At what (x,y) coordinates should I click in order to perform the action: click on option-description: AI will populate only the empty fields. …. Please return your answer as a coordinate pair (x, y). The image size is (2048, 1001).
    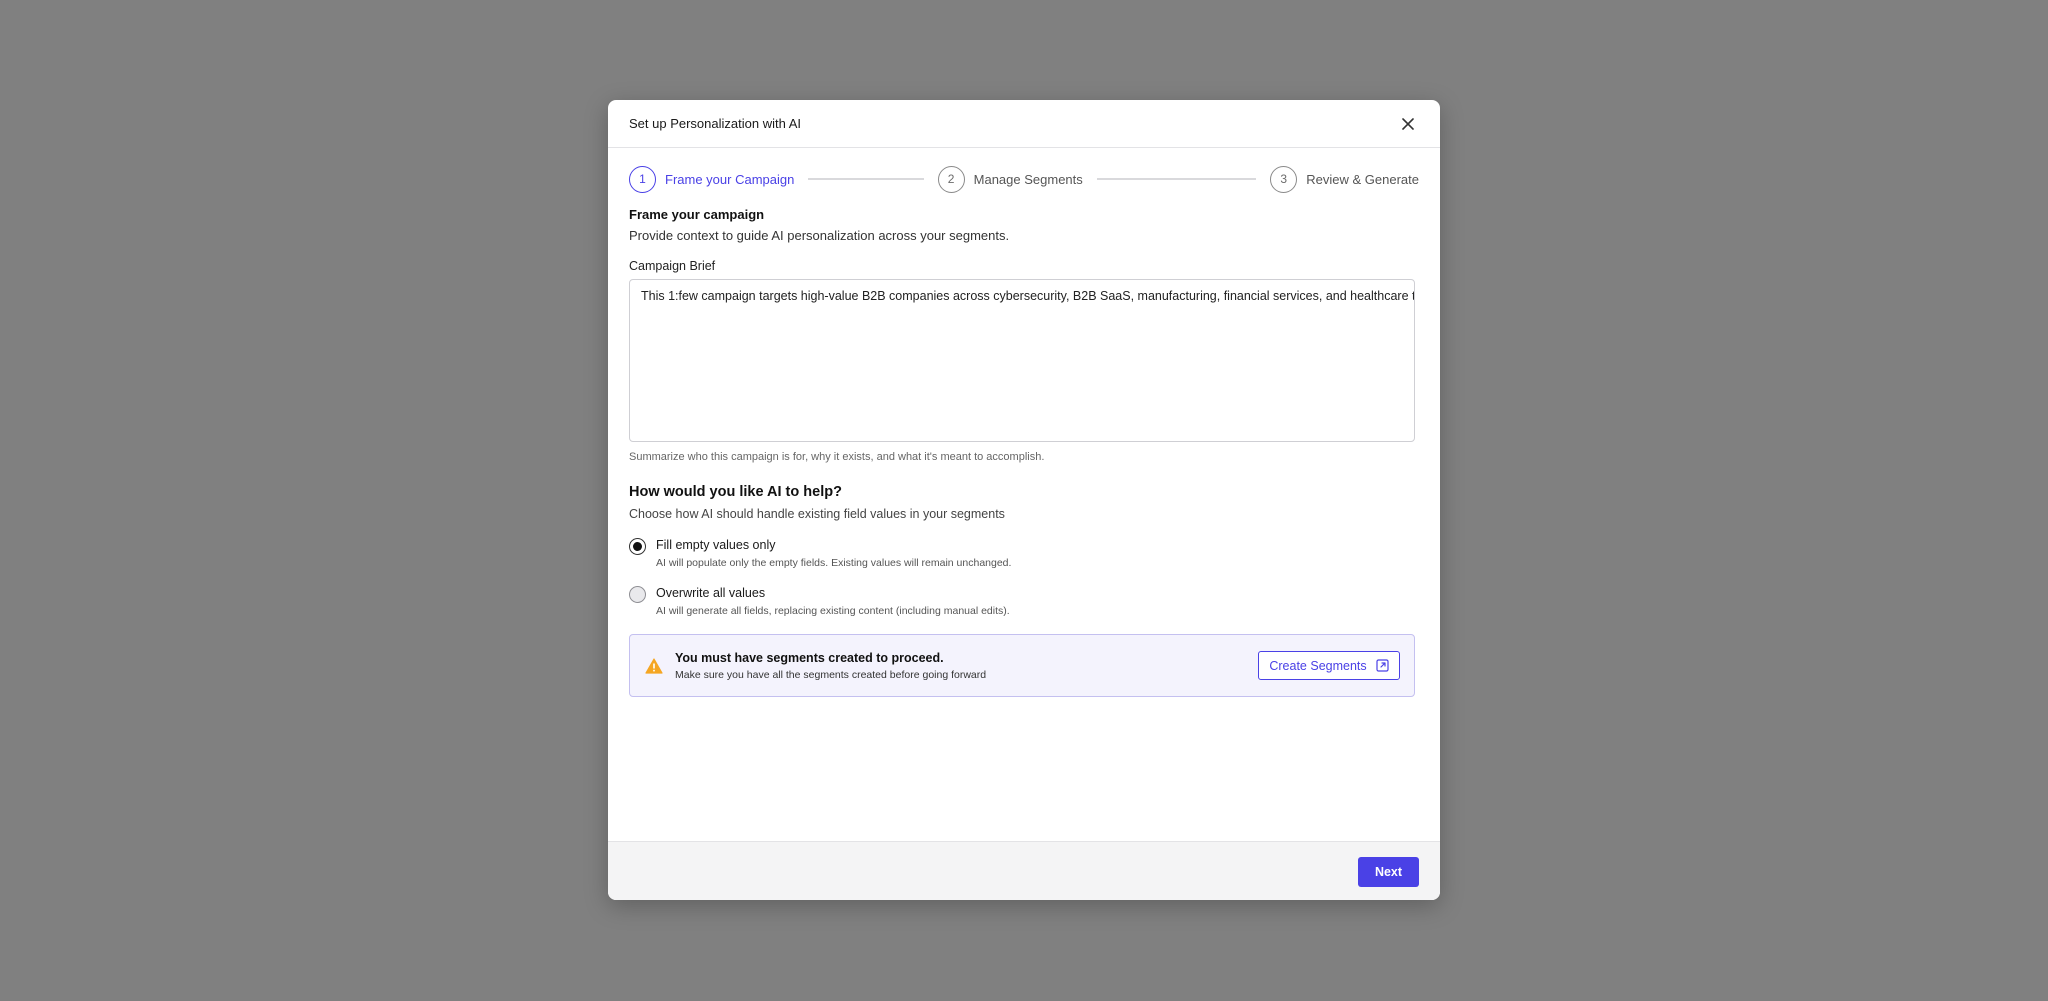
    Looking at the image, I should click on (834, 563).